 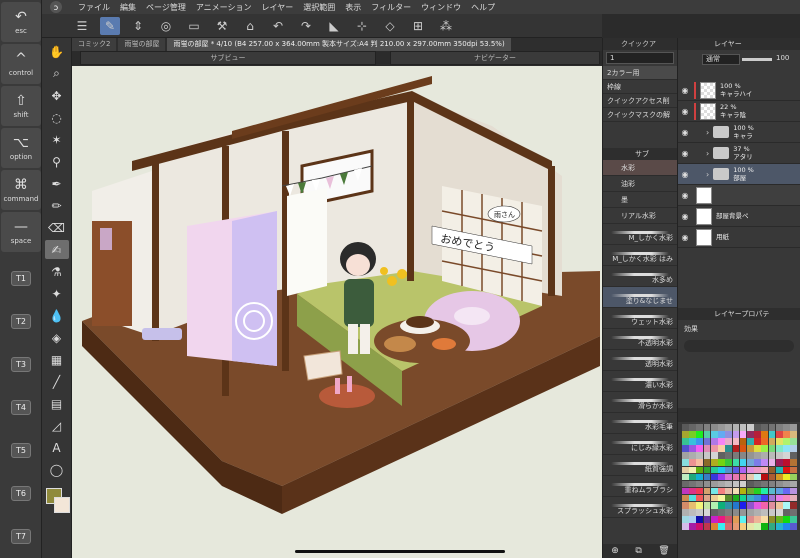 What do you see at coordinates (640, 402) in the screenshot?
I see `brush-preset: 滑らか水彩` at bounding box center [640, 402].